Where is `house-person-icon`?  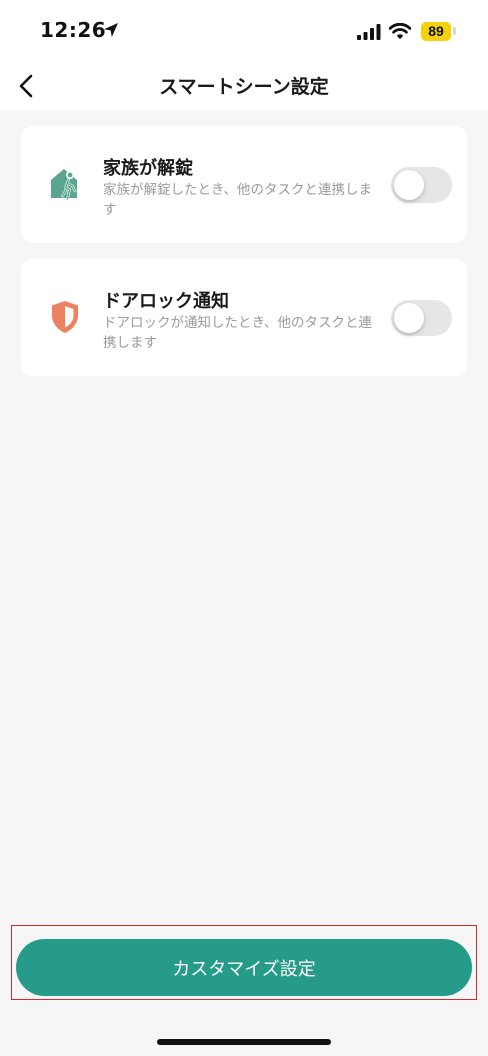 house-person-icon is located at coordinates (64, 185).